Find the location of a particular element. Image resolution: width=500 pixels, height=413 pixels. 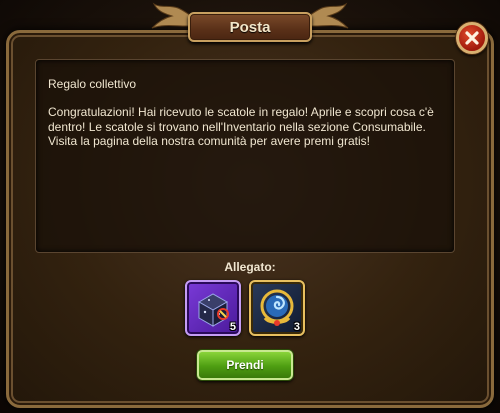

close-button is located at coordinates (472, 38).